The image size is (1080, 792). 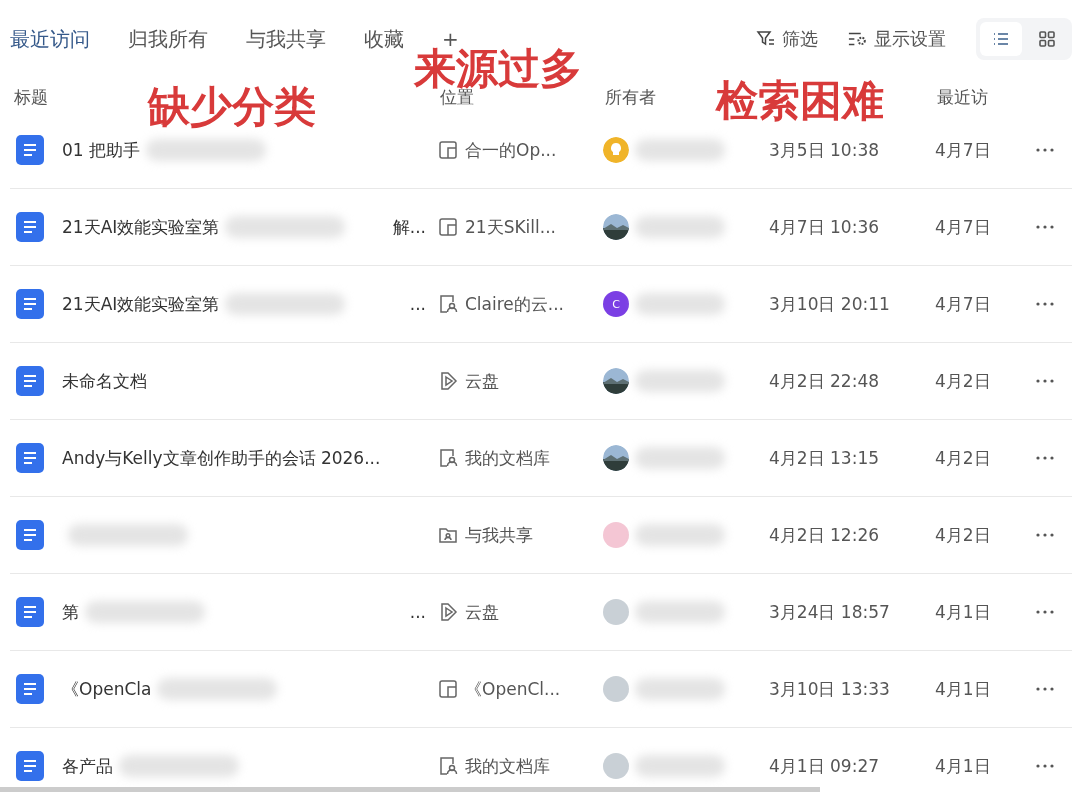 What do you see at coordinates (825, 535) in the screenshot?
I see `created-time: 4月2日 12:26` at bounding box center [825, 535].